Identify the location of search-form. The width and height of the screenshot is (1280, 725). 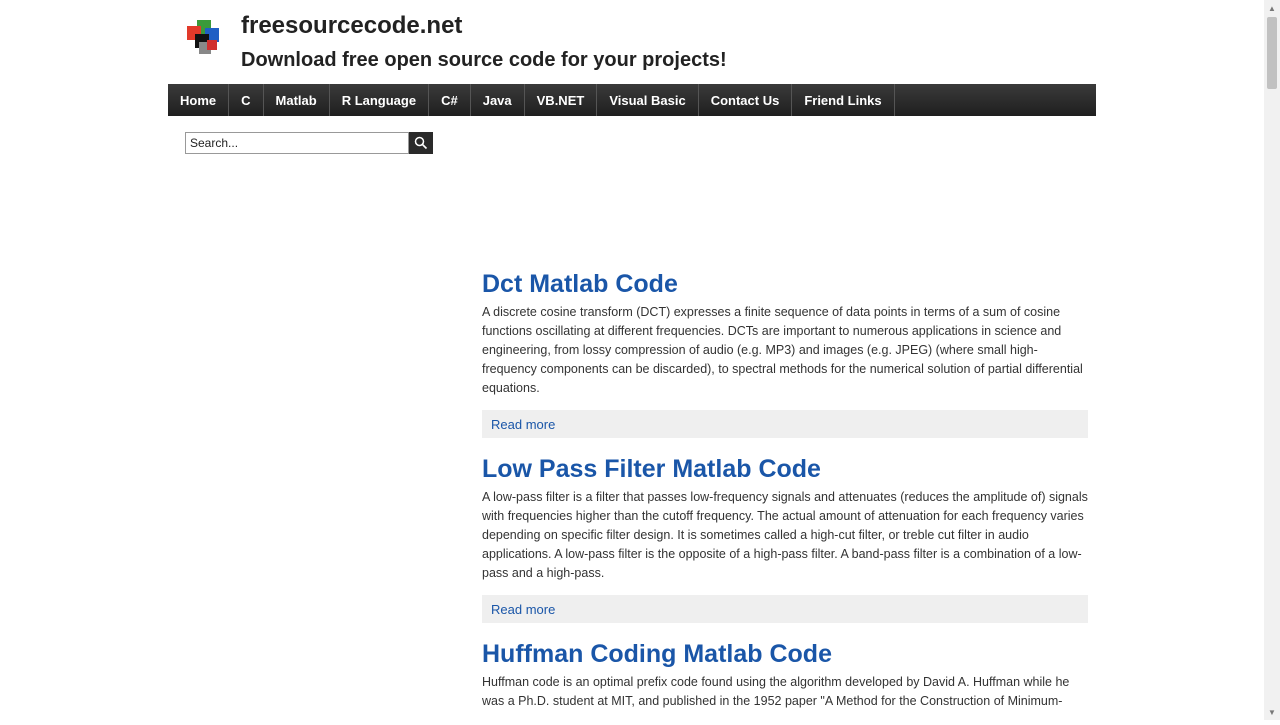
(309, 143).